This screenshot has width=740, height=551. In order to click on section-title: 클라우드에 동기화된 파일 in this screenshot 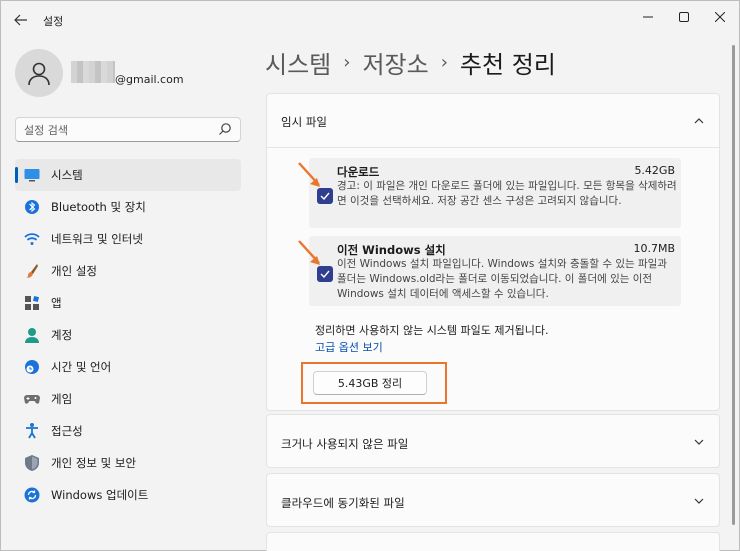, I will do `click(343, 503)`.